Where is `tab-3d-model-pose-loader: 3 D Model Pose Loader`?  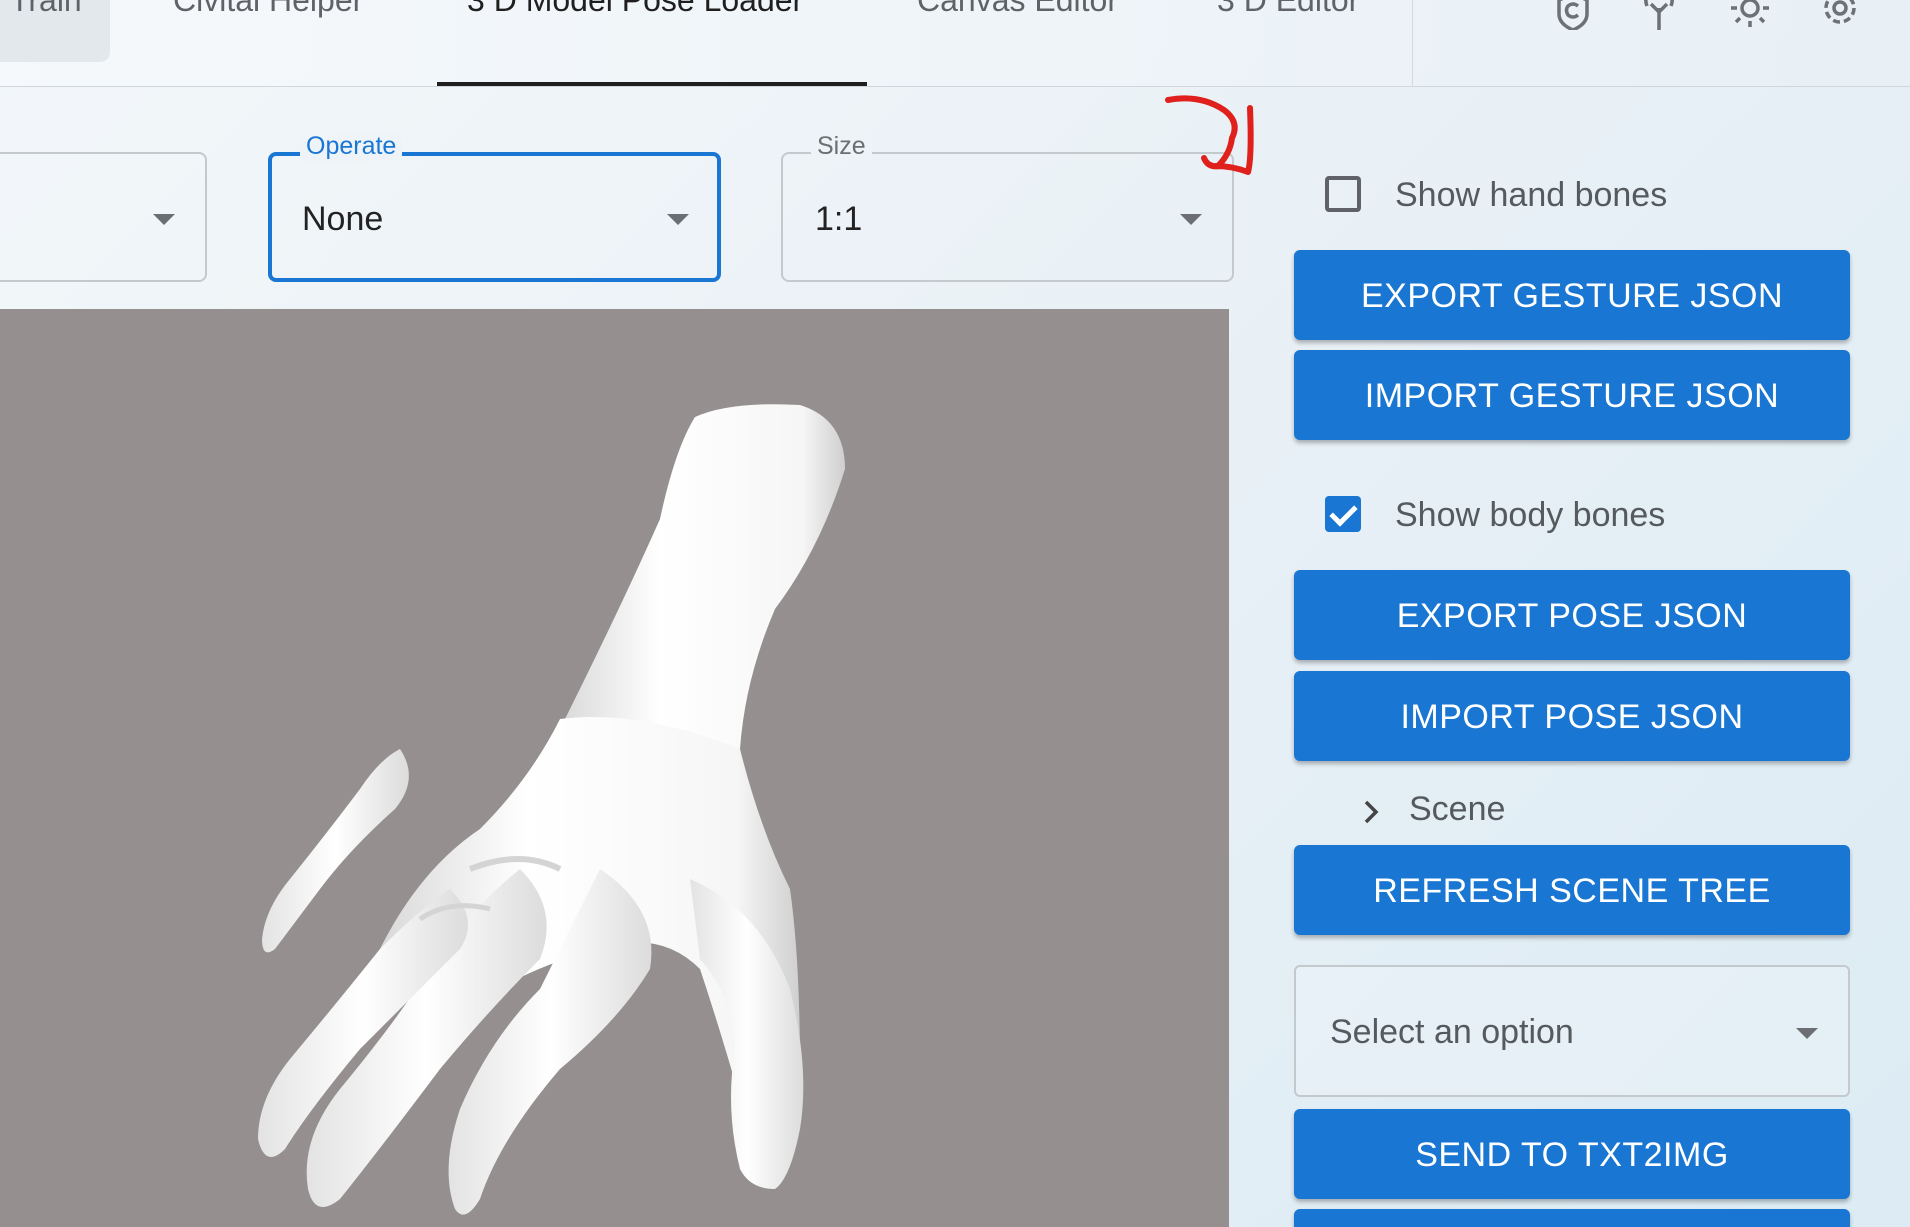
tab-3d-model-pose-loader: 3 D Model Pose Loader is located at coordinates (635, 10).